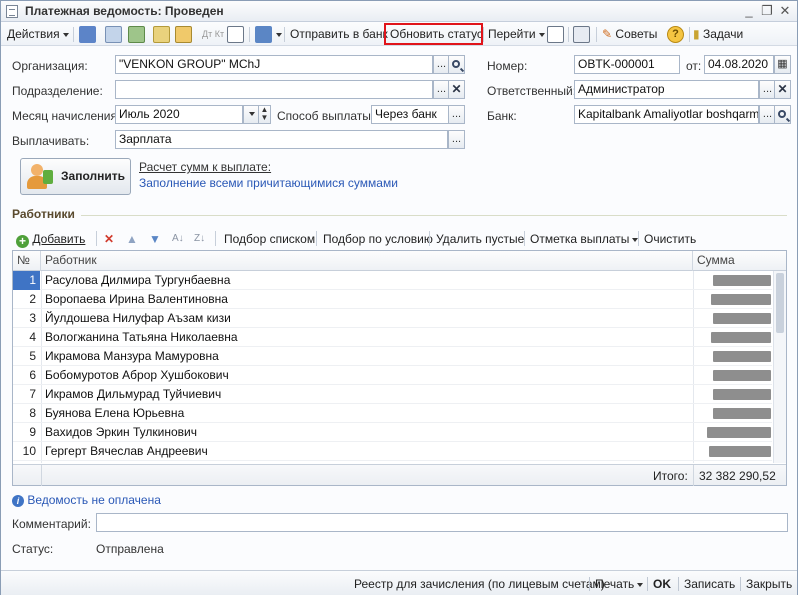 The width and height of the screenshot is (798, 595). I want to click on add-icon: +, so click(22, 241).